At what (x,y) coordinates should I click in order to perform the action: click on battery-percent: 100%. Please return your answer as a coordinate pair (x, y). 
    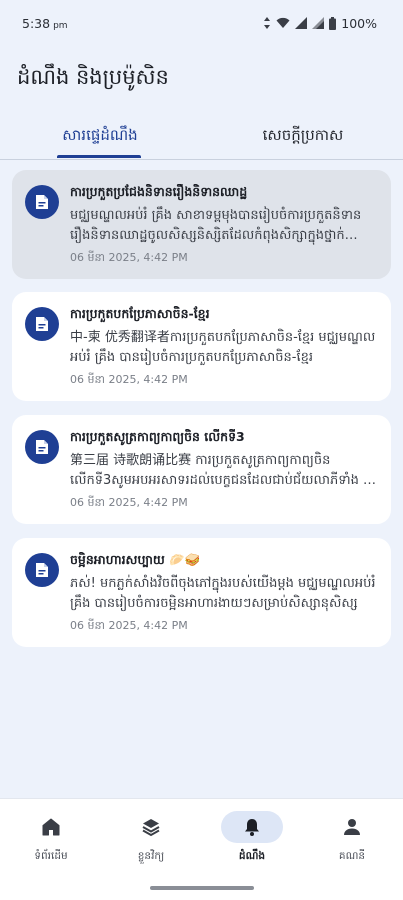
    Looking at the image, I should click on (359, 23).